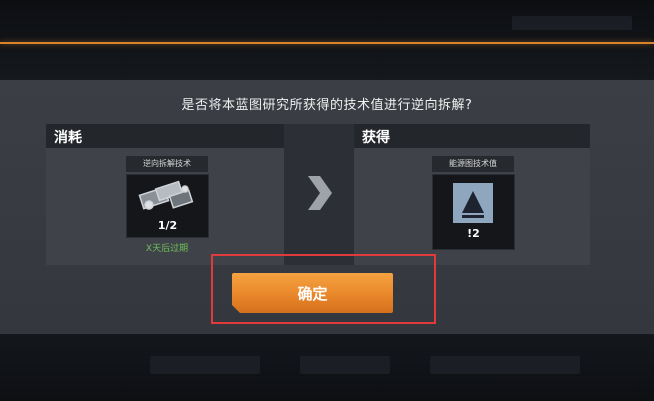  I want to click on dialog-question: 是否将本蓝图研究所获得的技术值进行逆向拆解?, so click(327, 105).